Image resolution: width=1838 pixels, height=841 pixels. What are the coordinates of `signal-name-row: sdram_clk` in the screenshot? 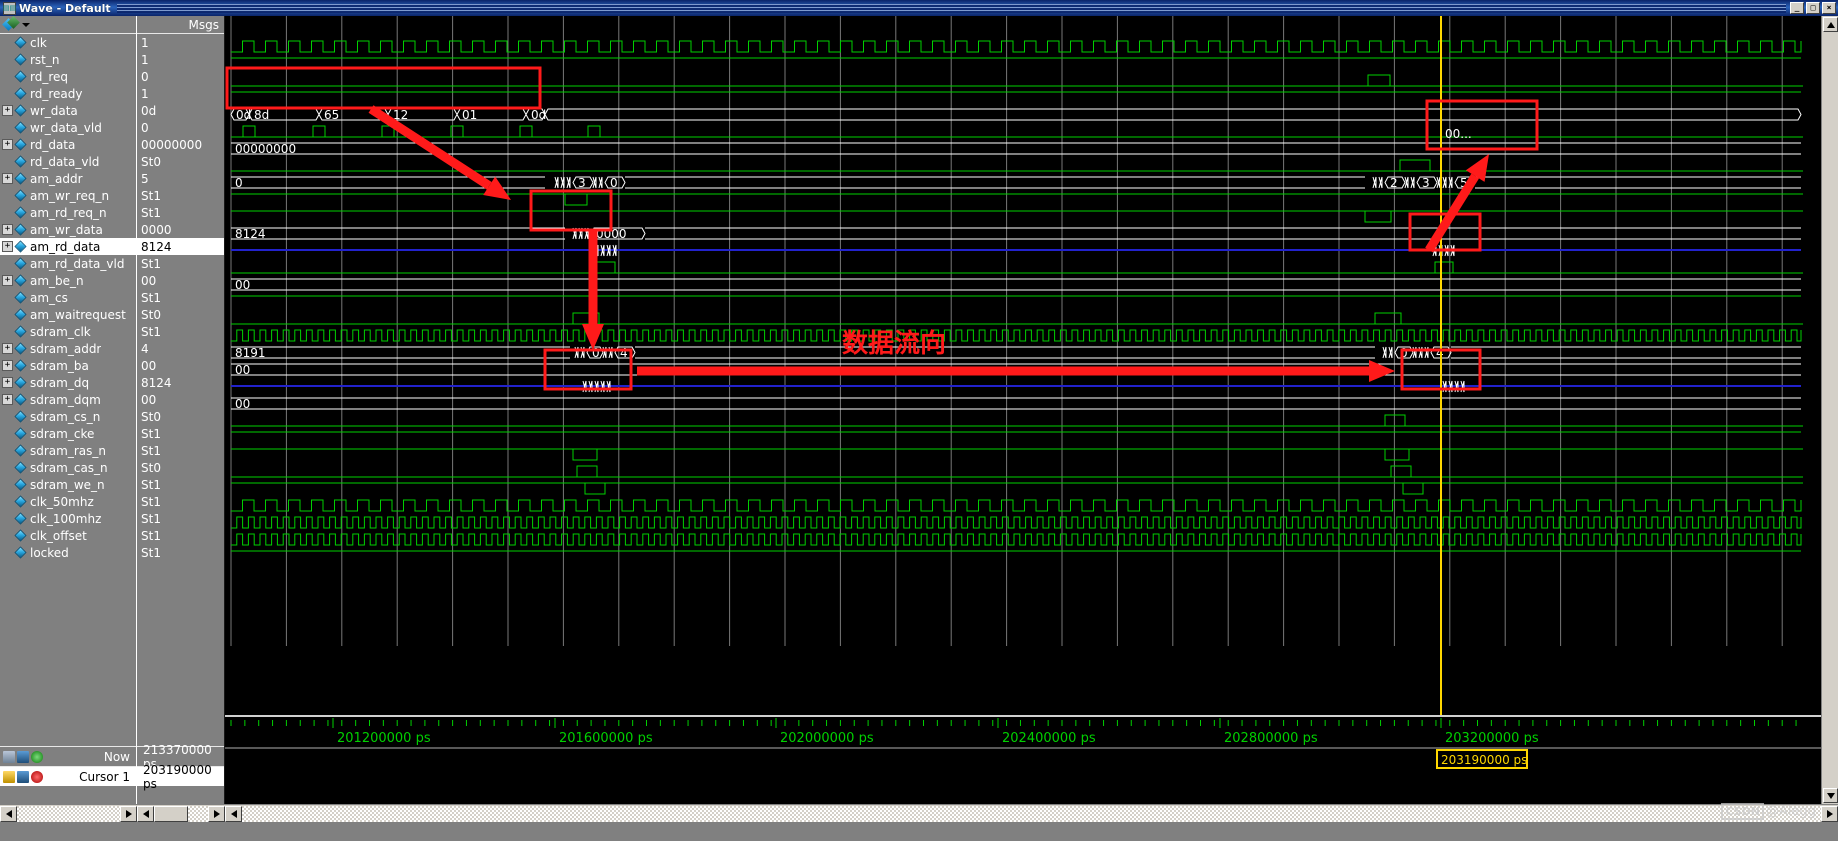 It's located at (68, 331).